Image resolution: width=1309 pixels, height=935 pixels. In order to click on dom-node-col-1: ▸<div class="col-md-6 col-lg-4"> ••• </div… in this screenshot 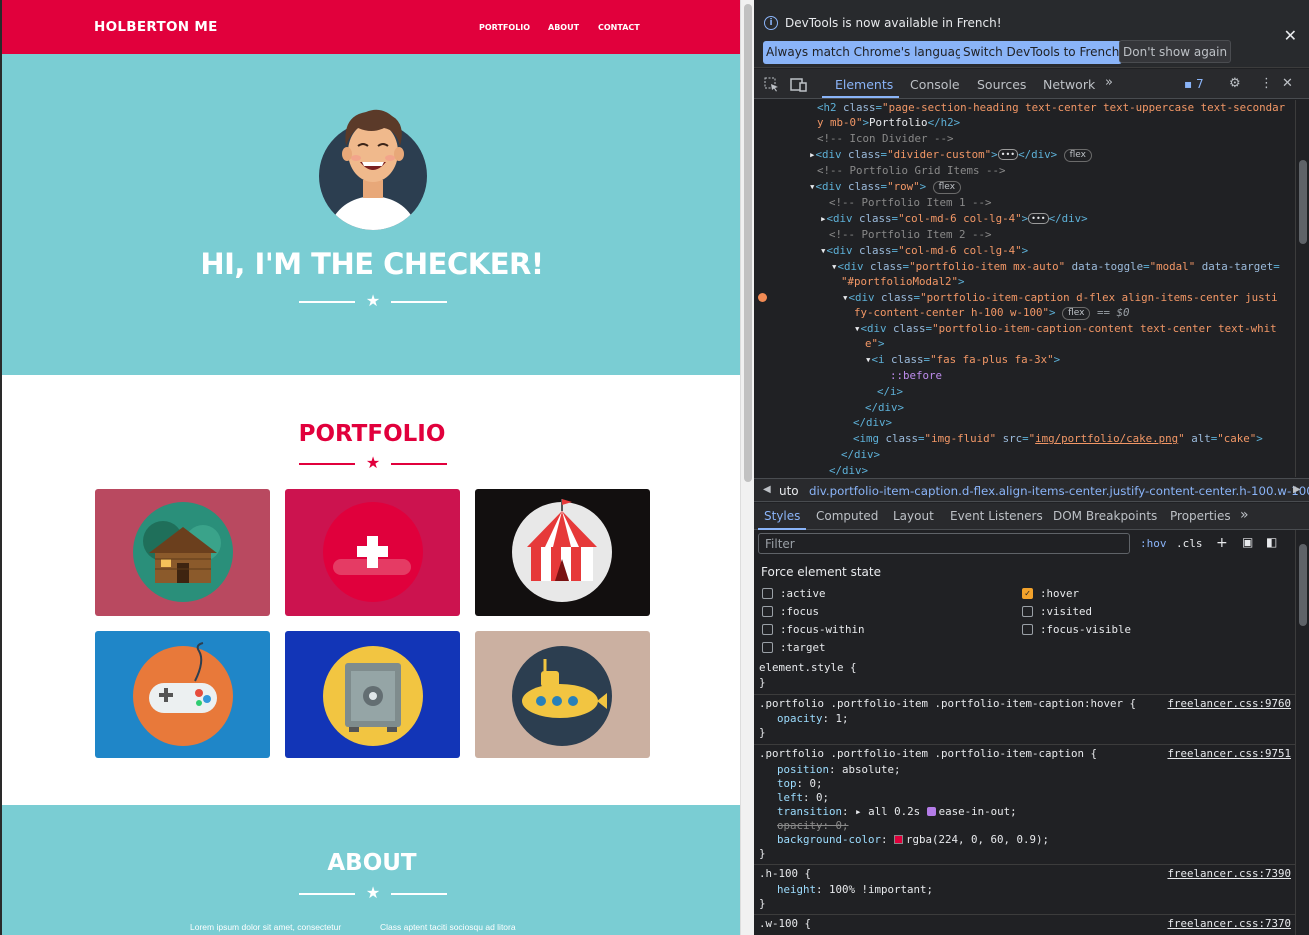, I will do `click(954, 219)`.